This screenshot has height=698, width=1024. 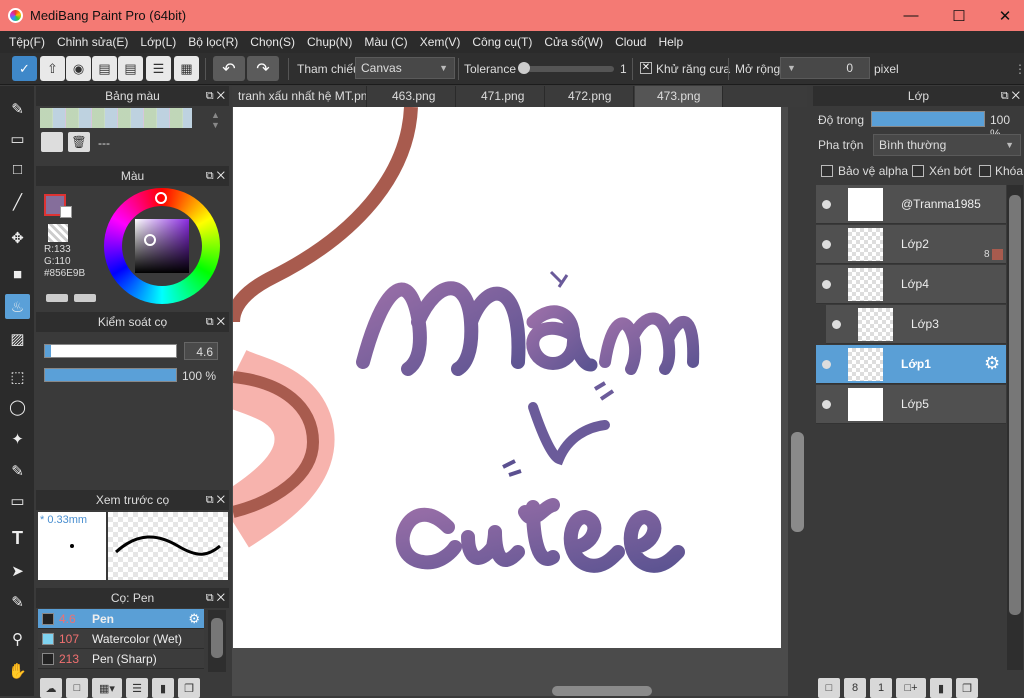 What do you see at coordinates (1019, 69) in the screenshot?
I see `toolbar-overflow-icon: ⋮` at bounding box center [1019, 69].